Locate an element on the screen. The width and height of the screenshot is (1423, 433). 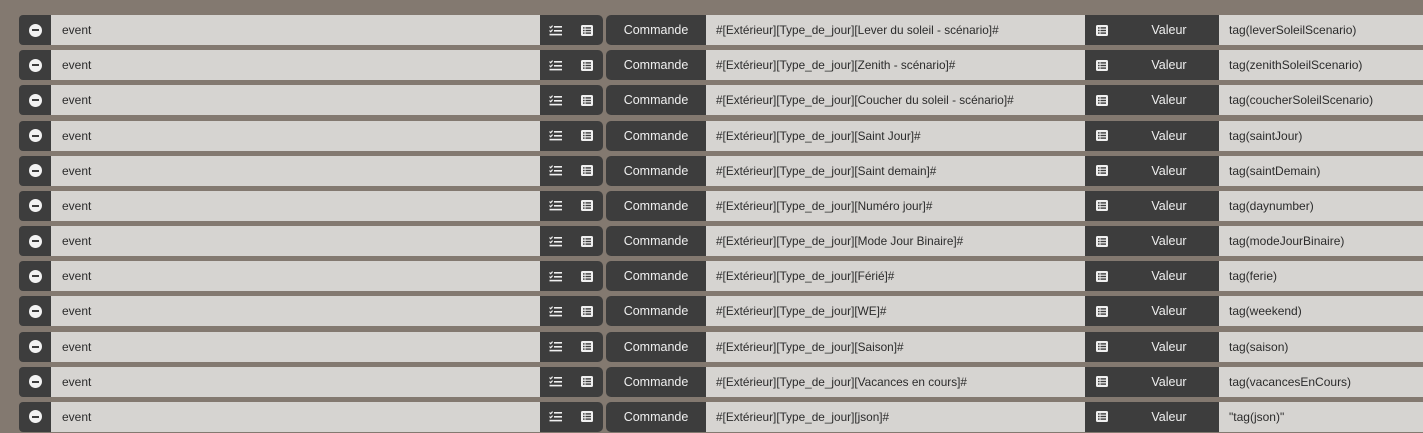
command-field: #[Extérieur][Type_de_jour][json]# is located at coordinates (895, 416).